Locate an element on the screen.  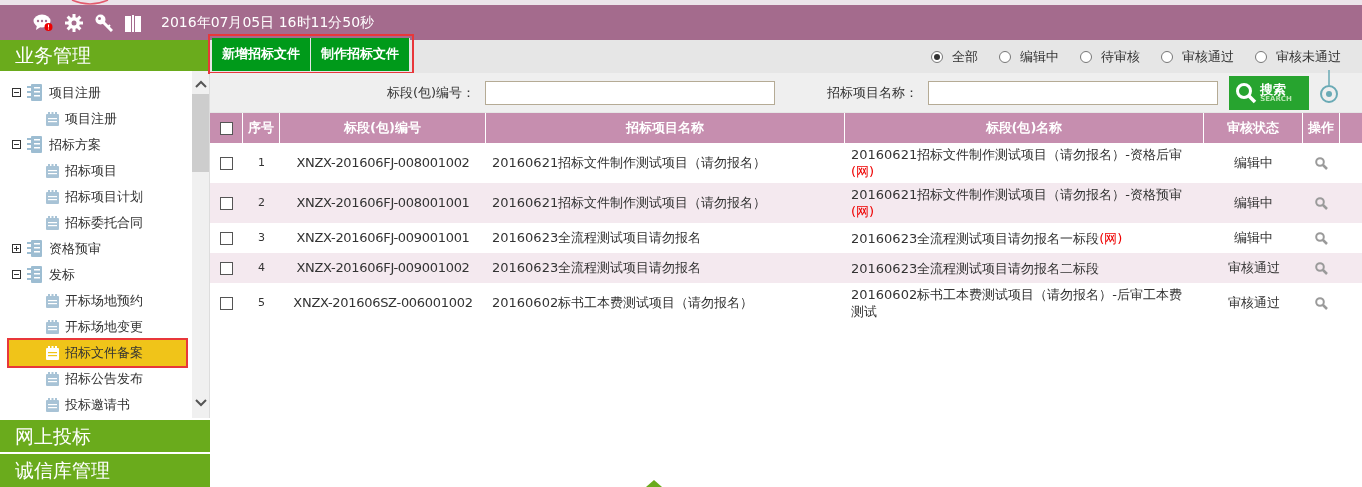
table-cell-text: XNZX-201606FJ-008001001 is located at coordinates (383, 203).